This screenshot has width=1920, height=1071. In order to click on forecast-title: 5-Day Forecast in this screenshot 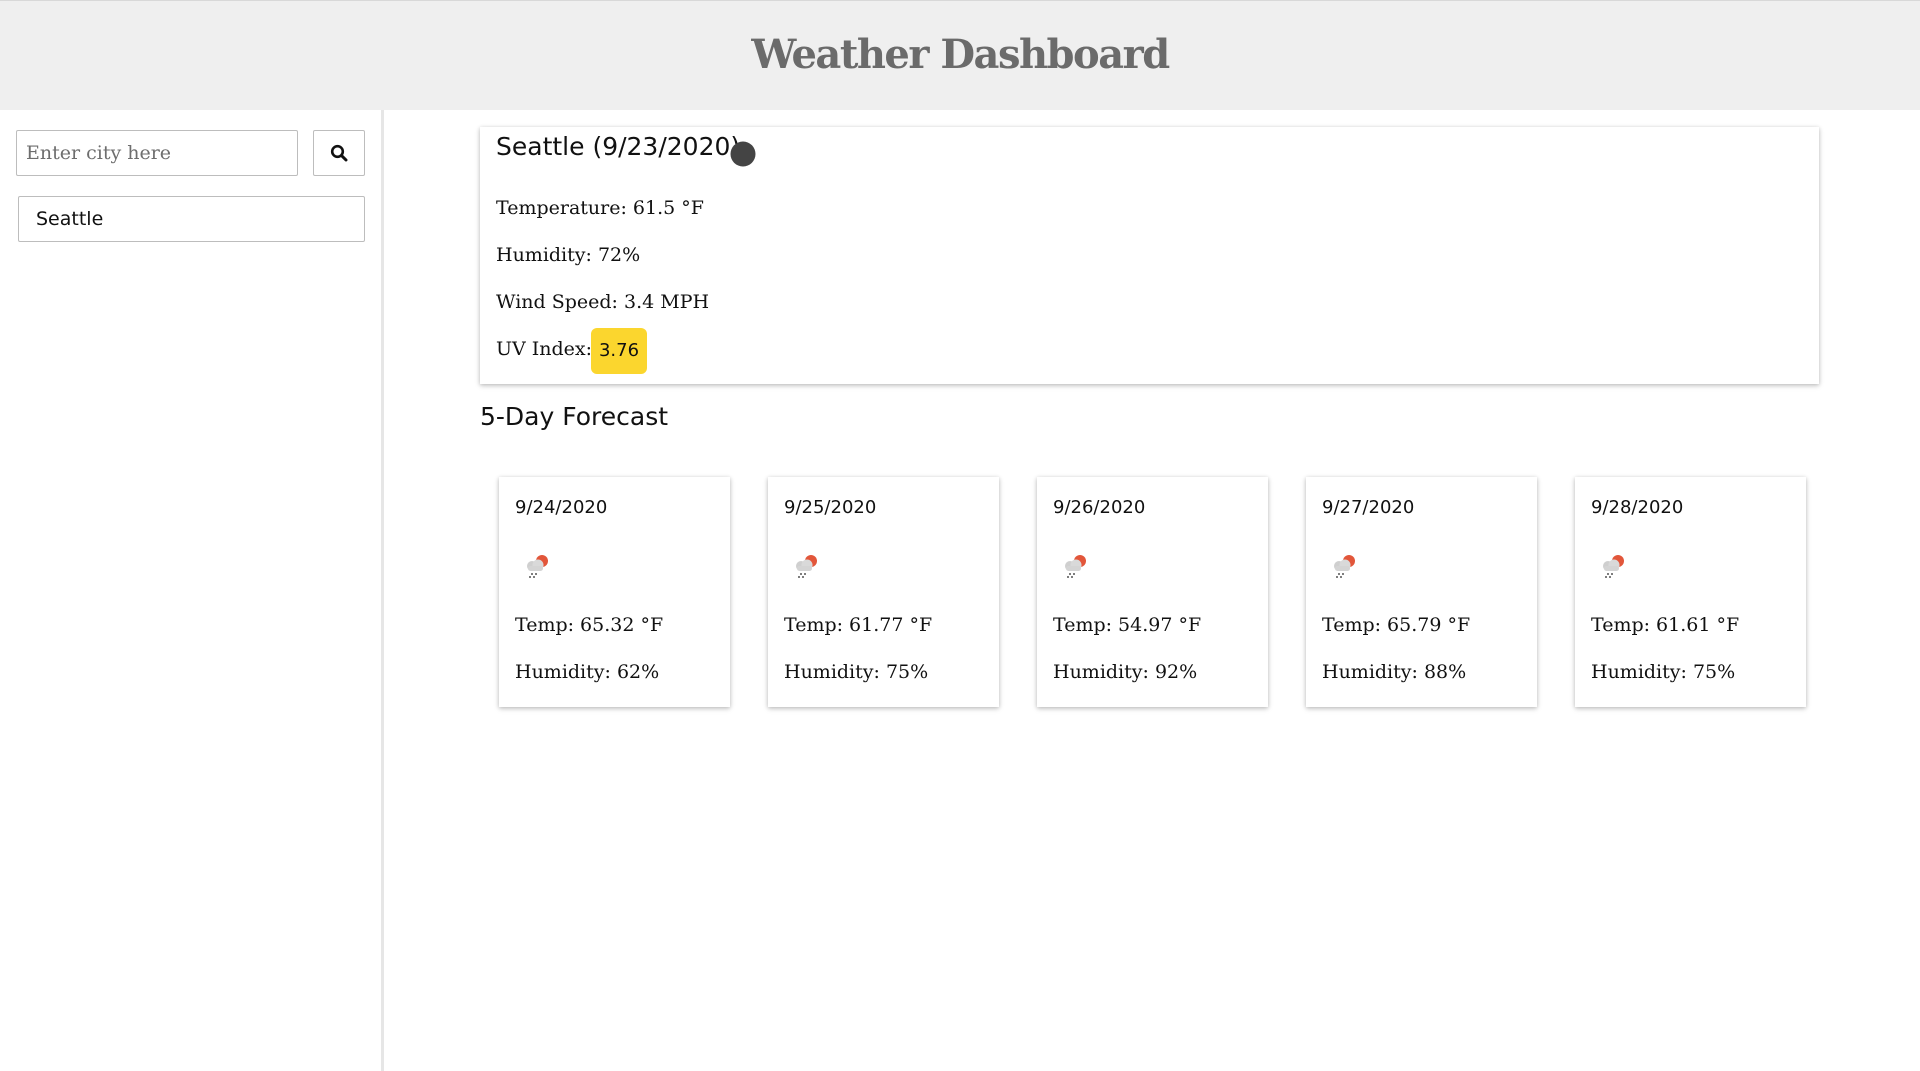, I will do `click(574, 416)`.